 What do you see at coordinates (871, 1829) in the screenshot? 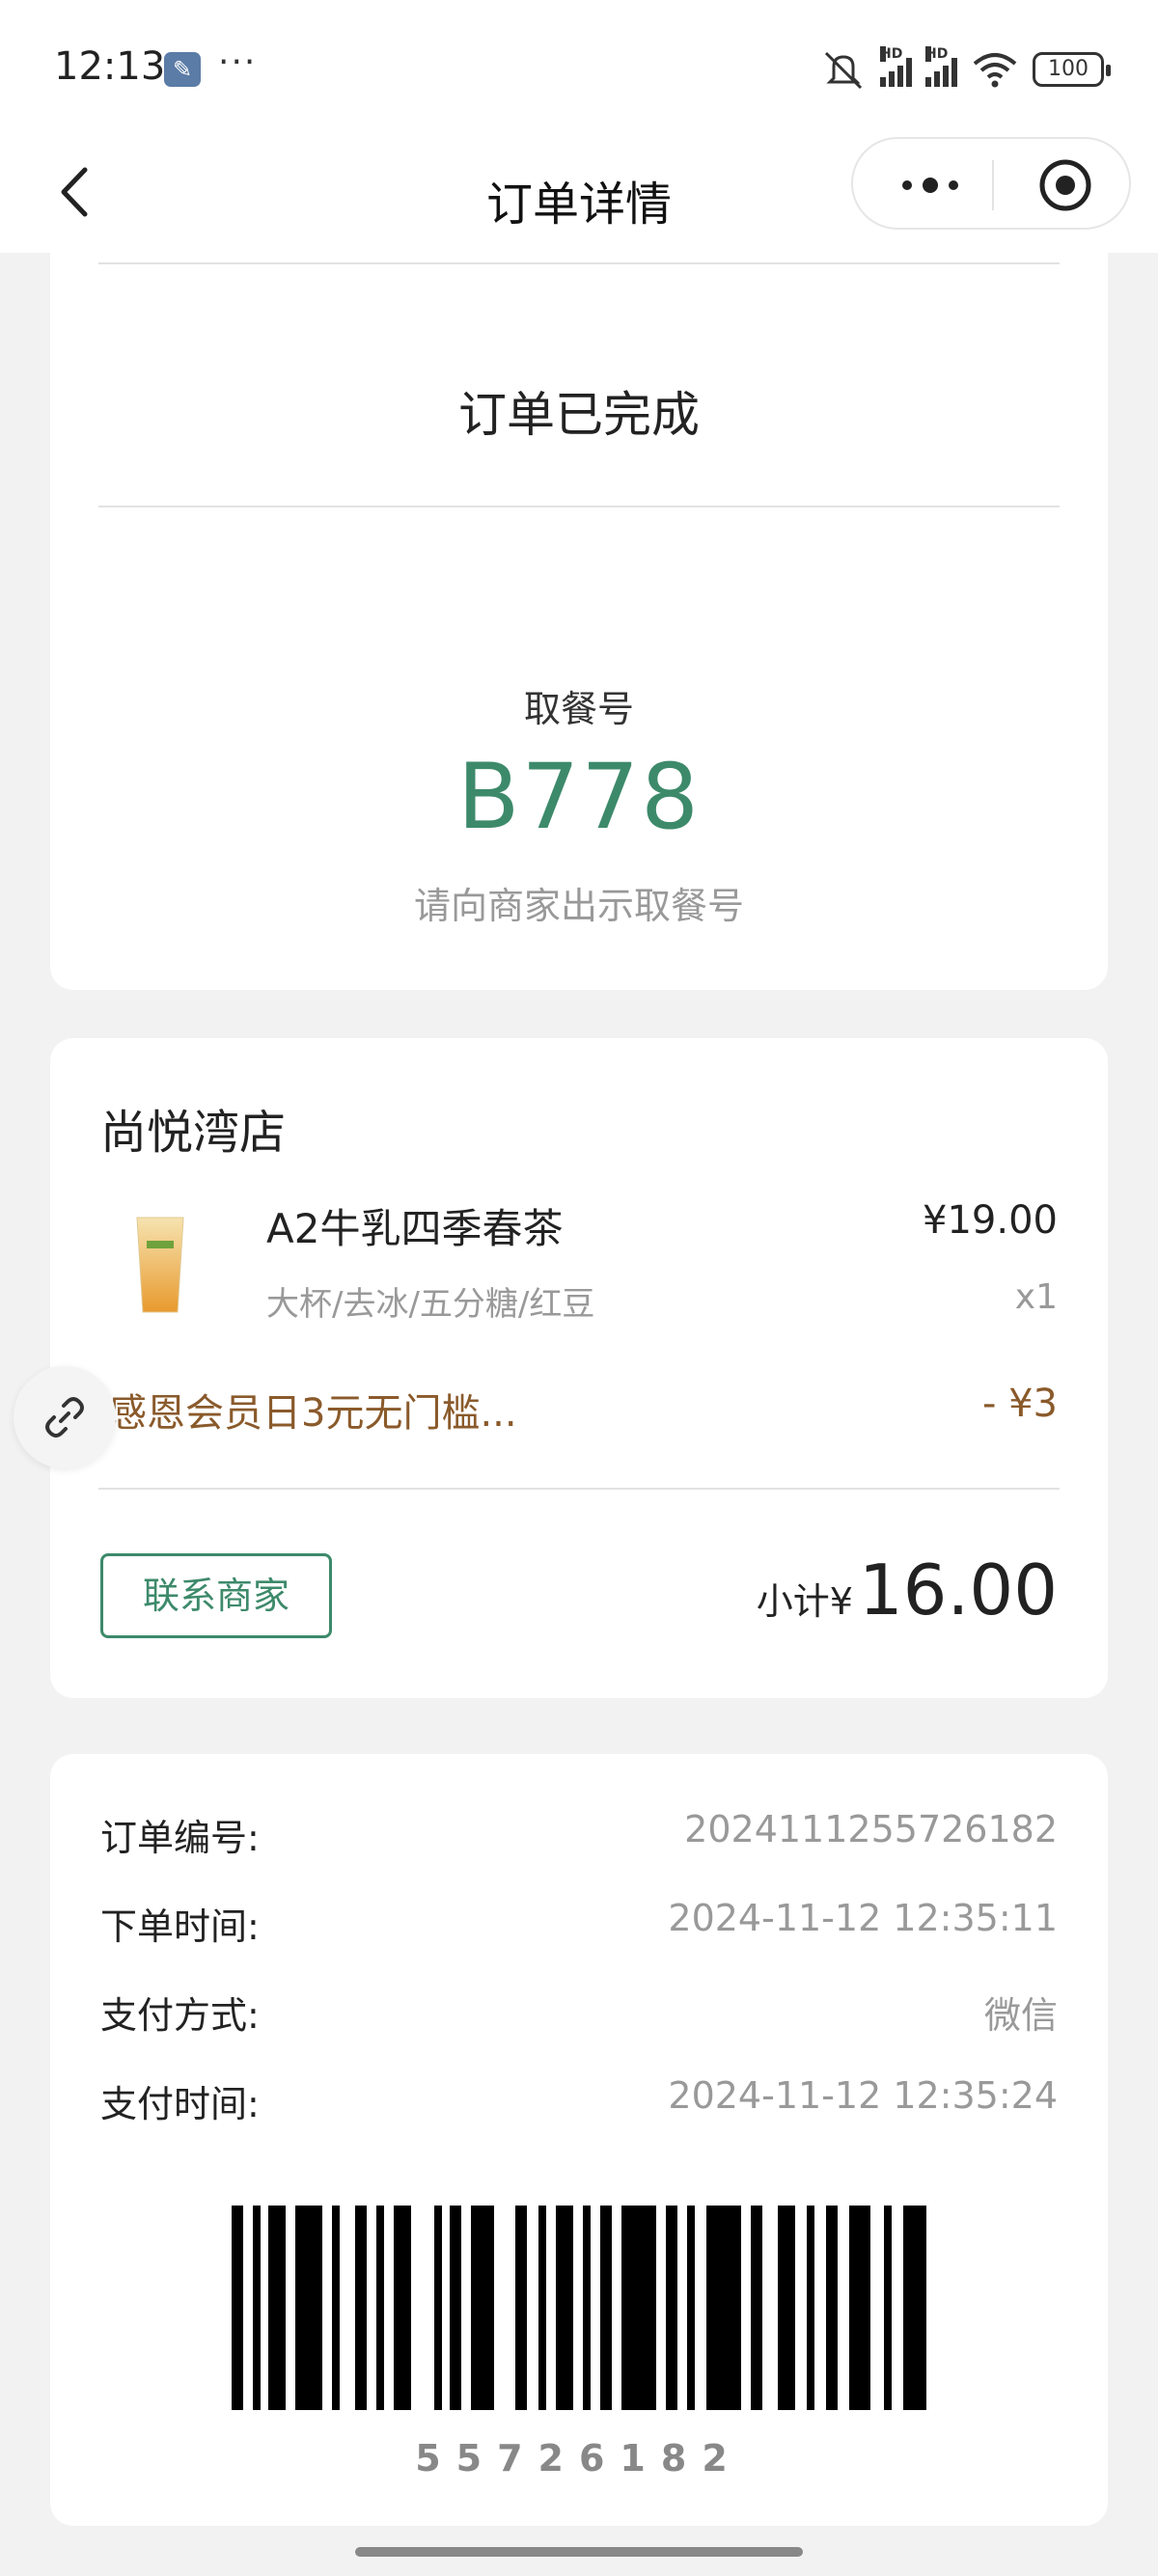
I see `info-value: 2024111255726182` at bounding box center [871, 1829].